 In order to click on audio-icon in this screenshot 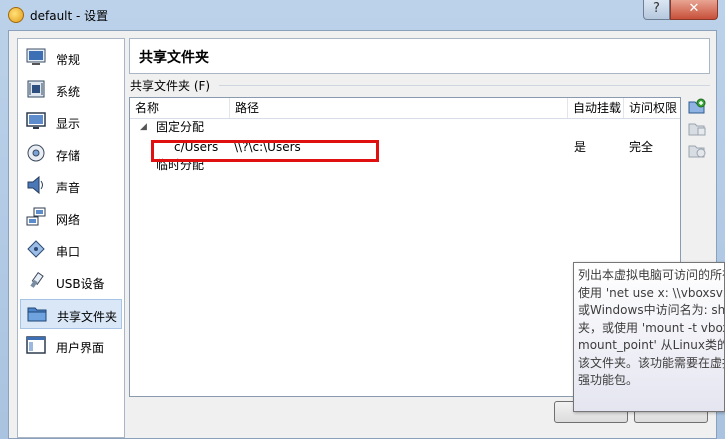, I will do `click(35, 185)`.